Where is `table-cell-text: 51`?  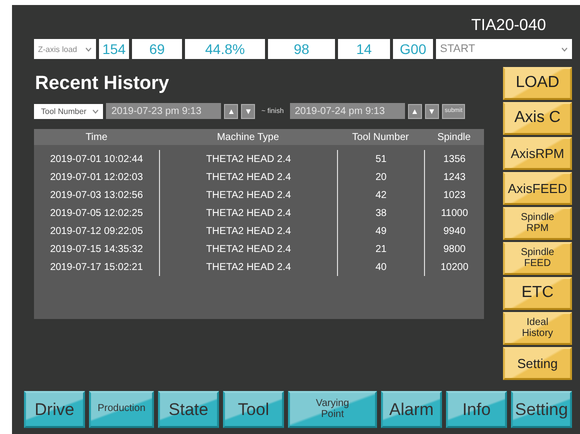
table-cell-text: 51 is located at coordinates (381, 159).